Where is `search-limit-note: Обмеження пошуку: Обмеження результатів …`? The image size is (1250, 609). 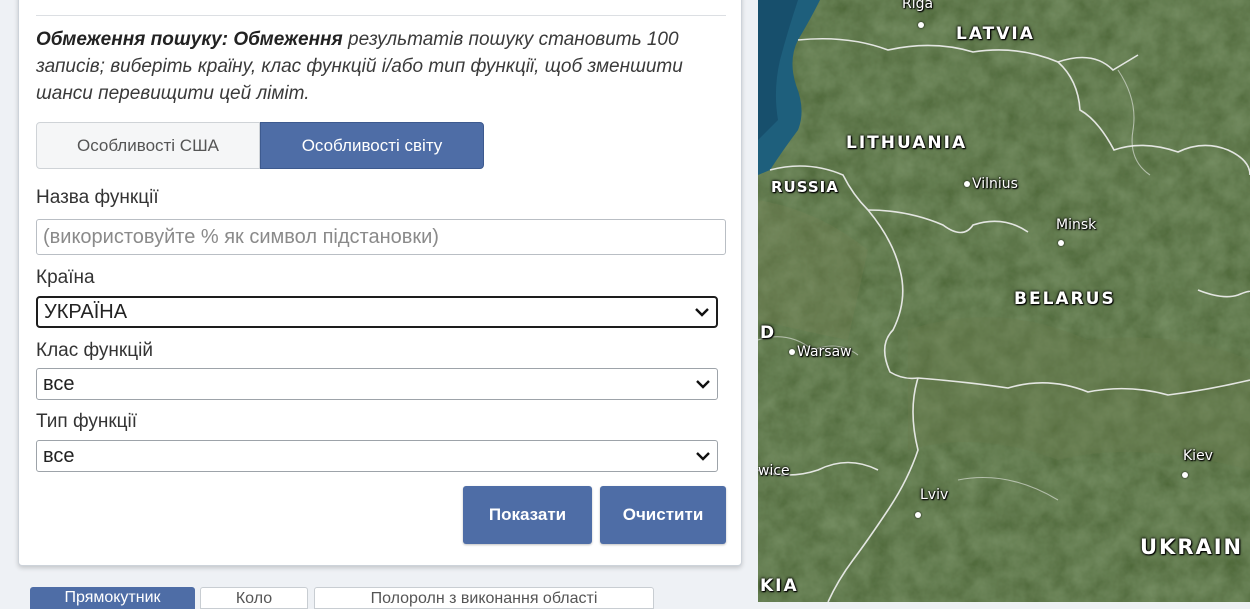
search-limit-note: Обмеження пошуку: Обмеження результатів … is located at coordinates (376, 66).